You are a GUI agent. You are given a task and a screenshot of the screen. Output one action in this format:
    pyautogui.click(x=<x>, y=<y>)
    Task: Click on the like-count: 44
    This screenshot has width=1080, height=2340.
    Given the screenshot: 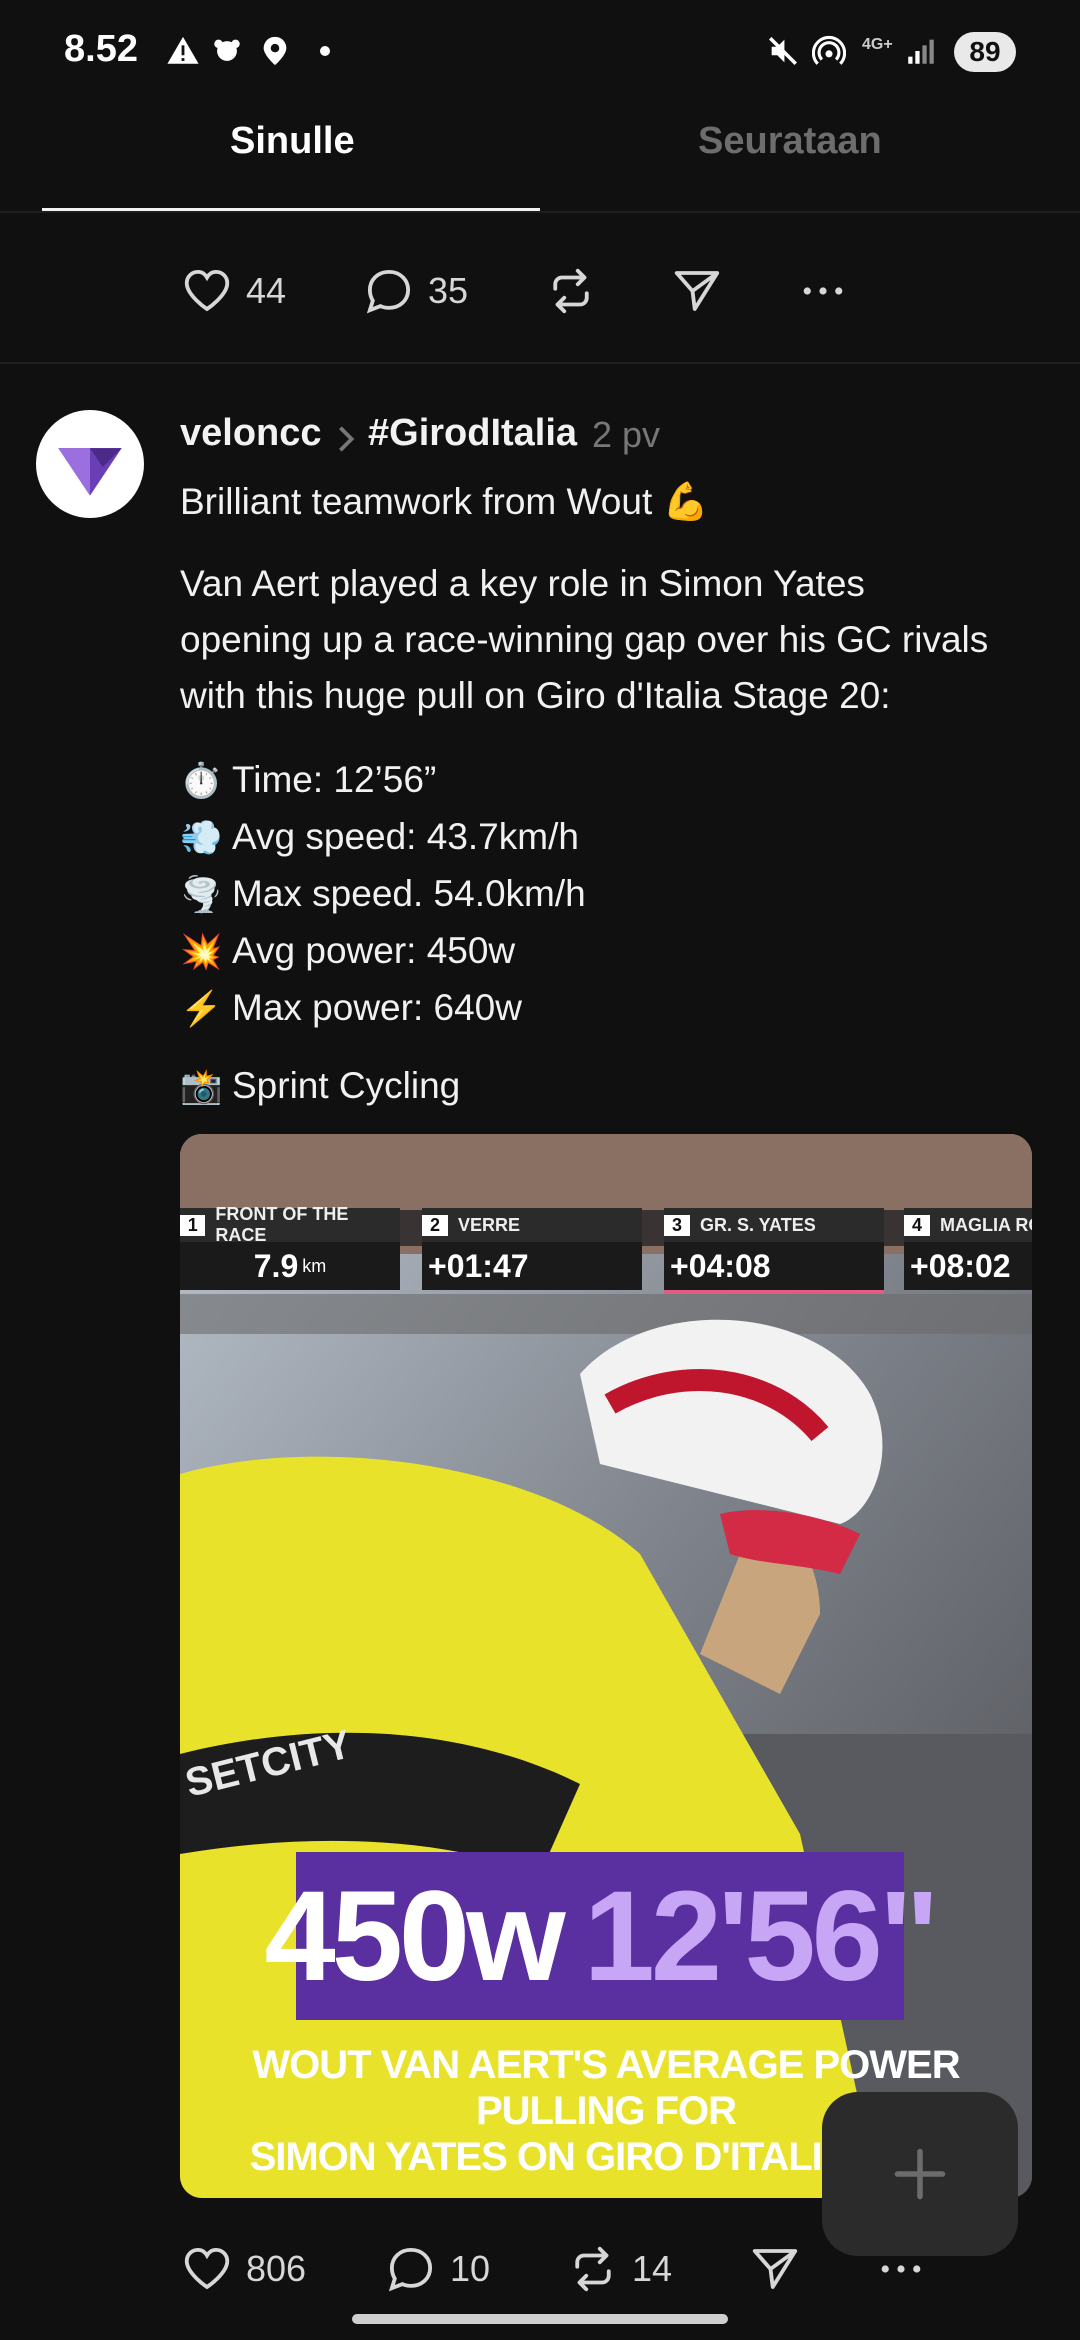 What is the action you would take?
    pyautogui.click(x=266, y=290)
    